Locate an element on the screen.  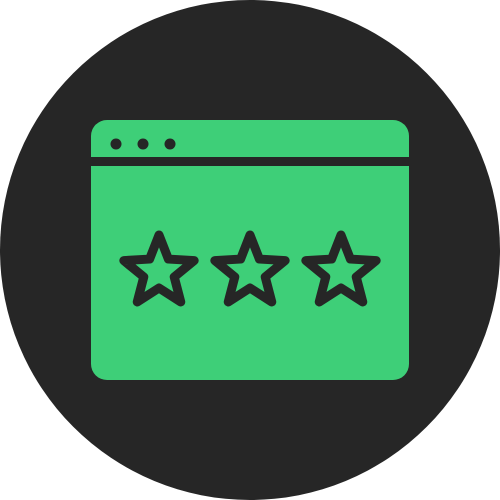
rating-stars is located at coordinates (250, 268).